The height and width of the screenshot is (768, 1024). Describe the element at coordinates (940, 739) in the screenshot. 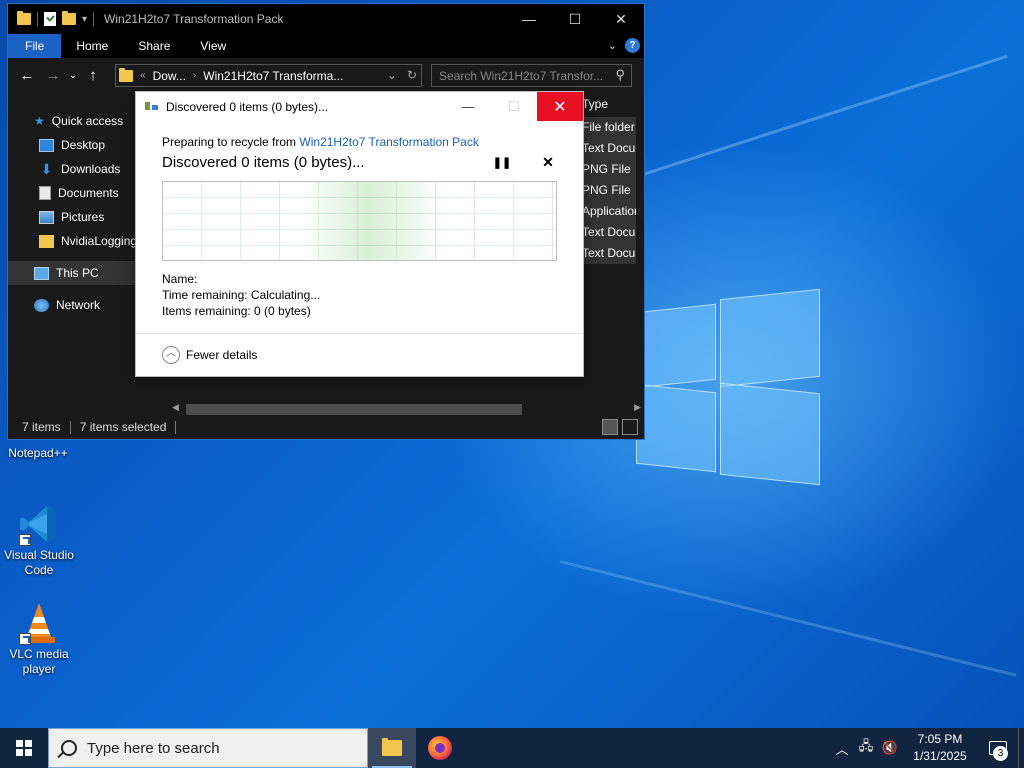

I see `clock-time: 7:05 PM` at that location.